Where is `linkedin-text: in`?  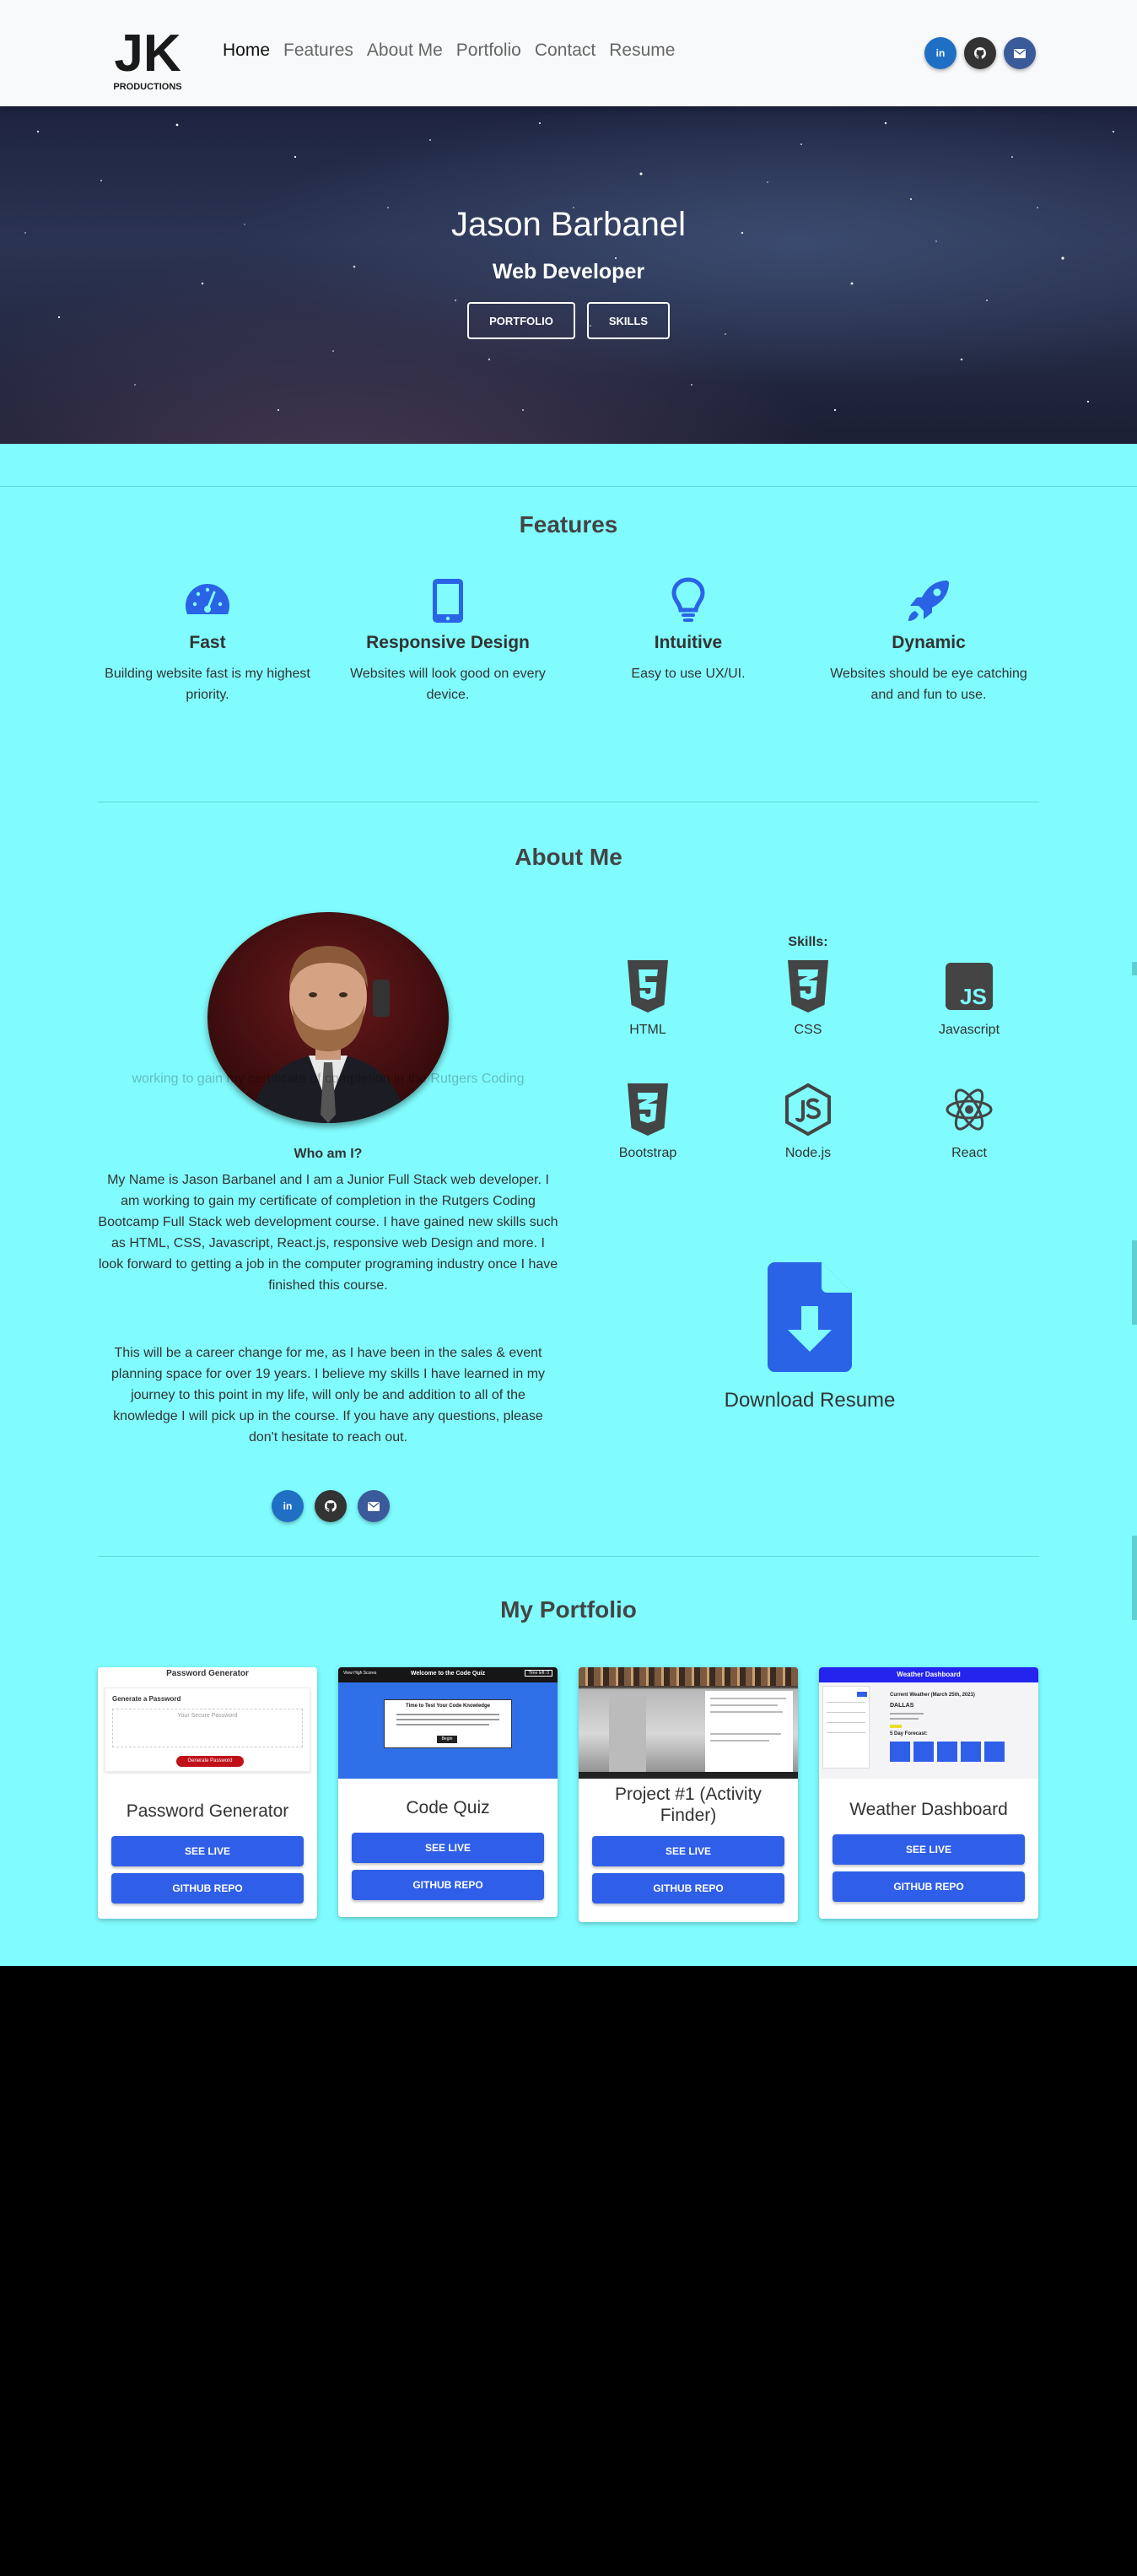 linkedin-text: in is located at coordinates (288, 1506).